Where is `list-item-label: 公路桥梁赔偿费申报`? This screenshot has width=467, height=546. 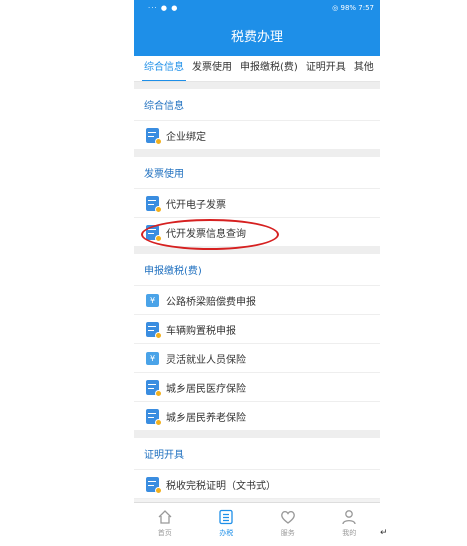
list-item-label: 公路桥梁赔偿费申报 is located at coordinates (211, 302).